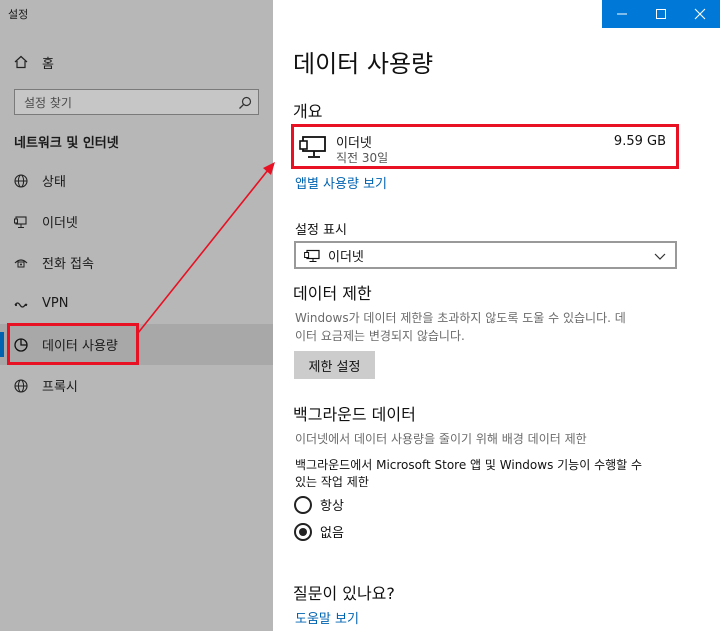  What do you see at coordinates (21, 180) in the screenshot?
I see `globe-icon` at bounding box center [21, 180].